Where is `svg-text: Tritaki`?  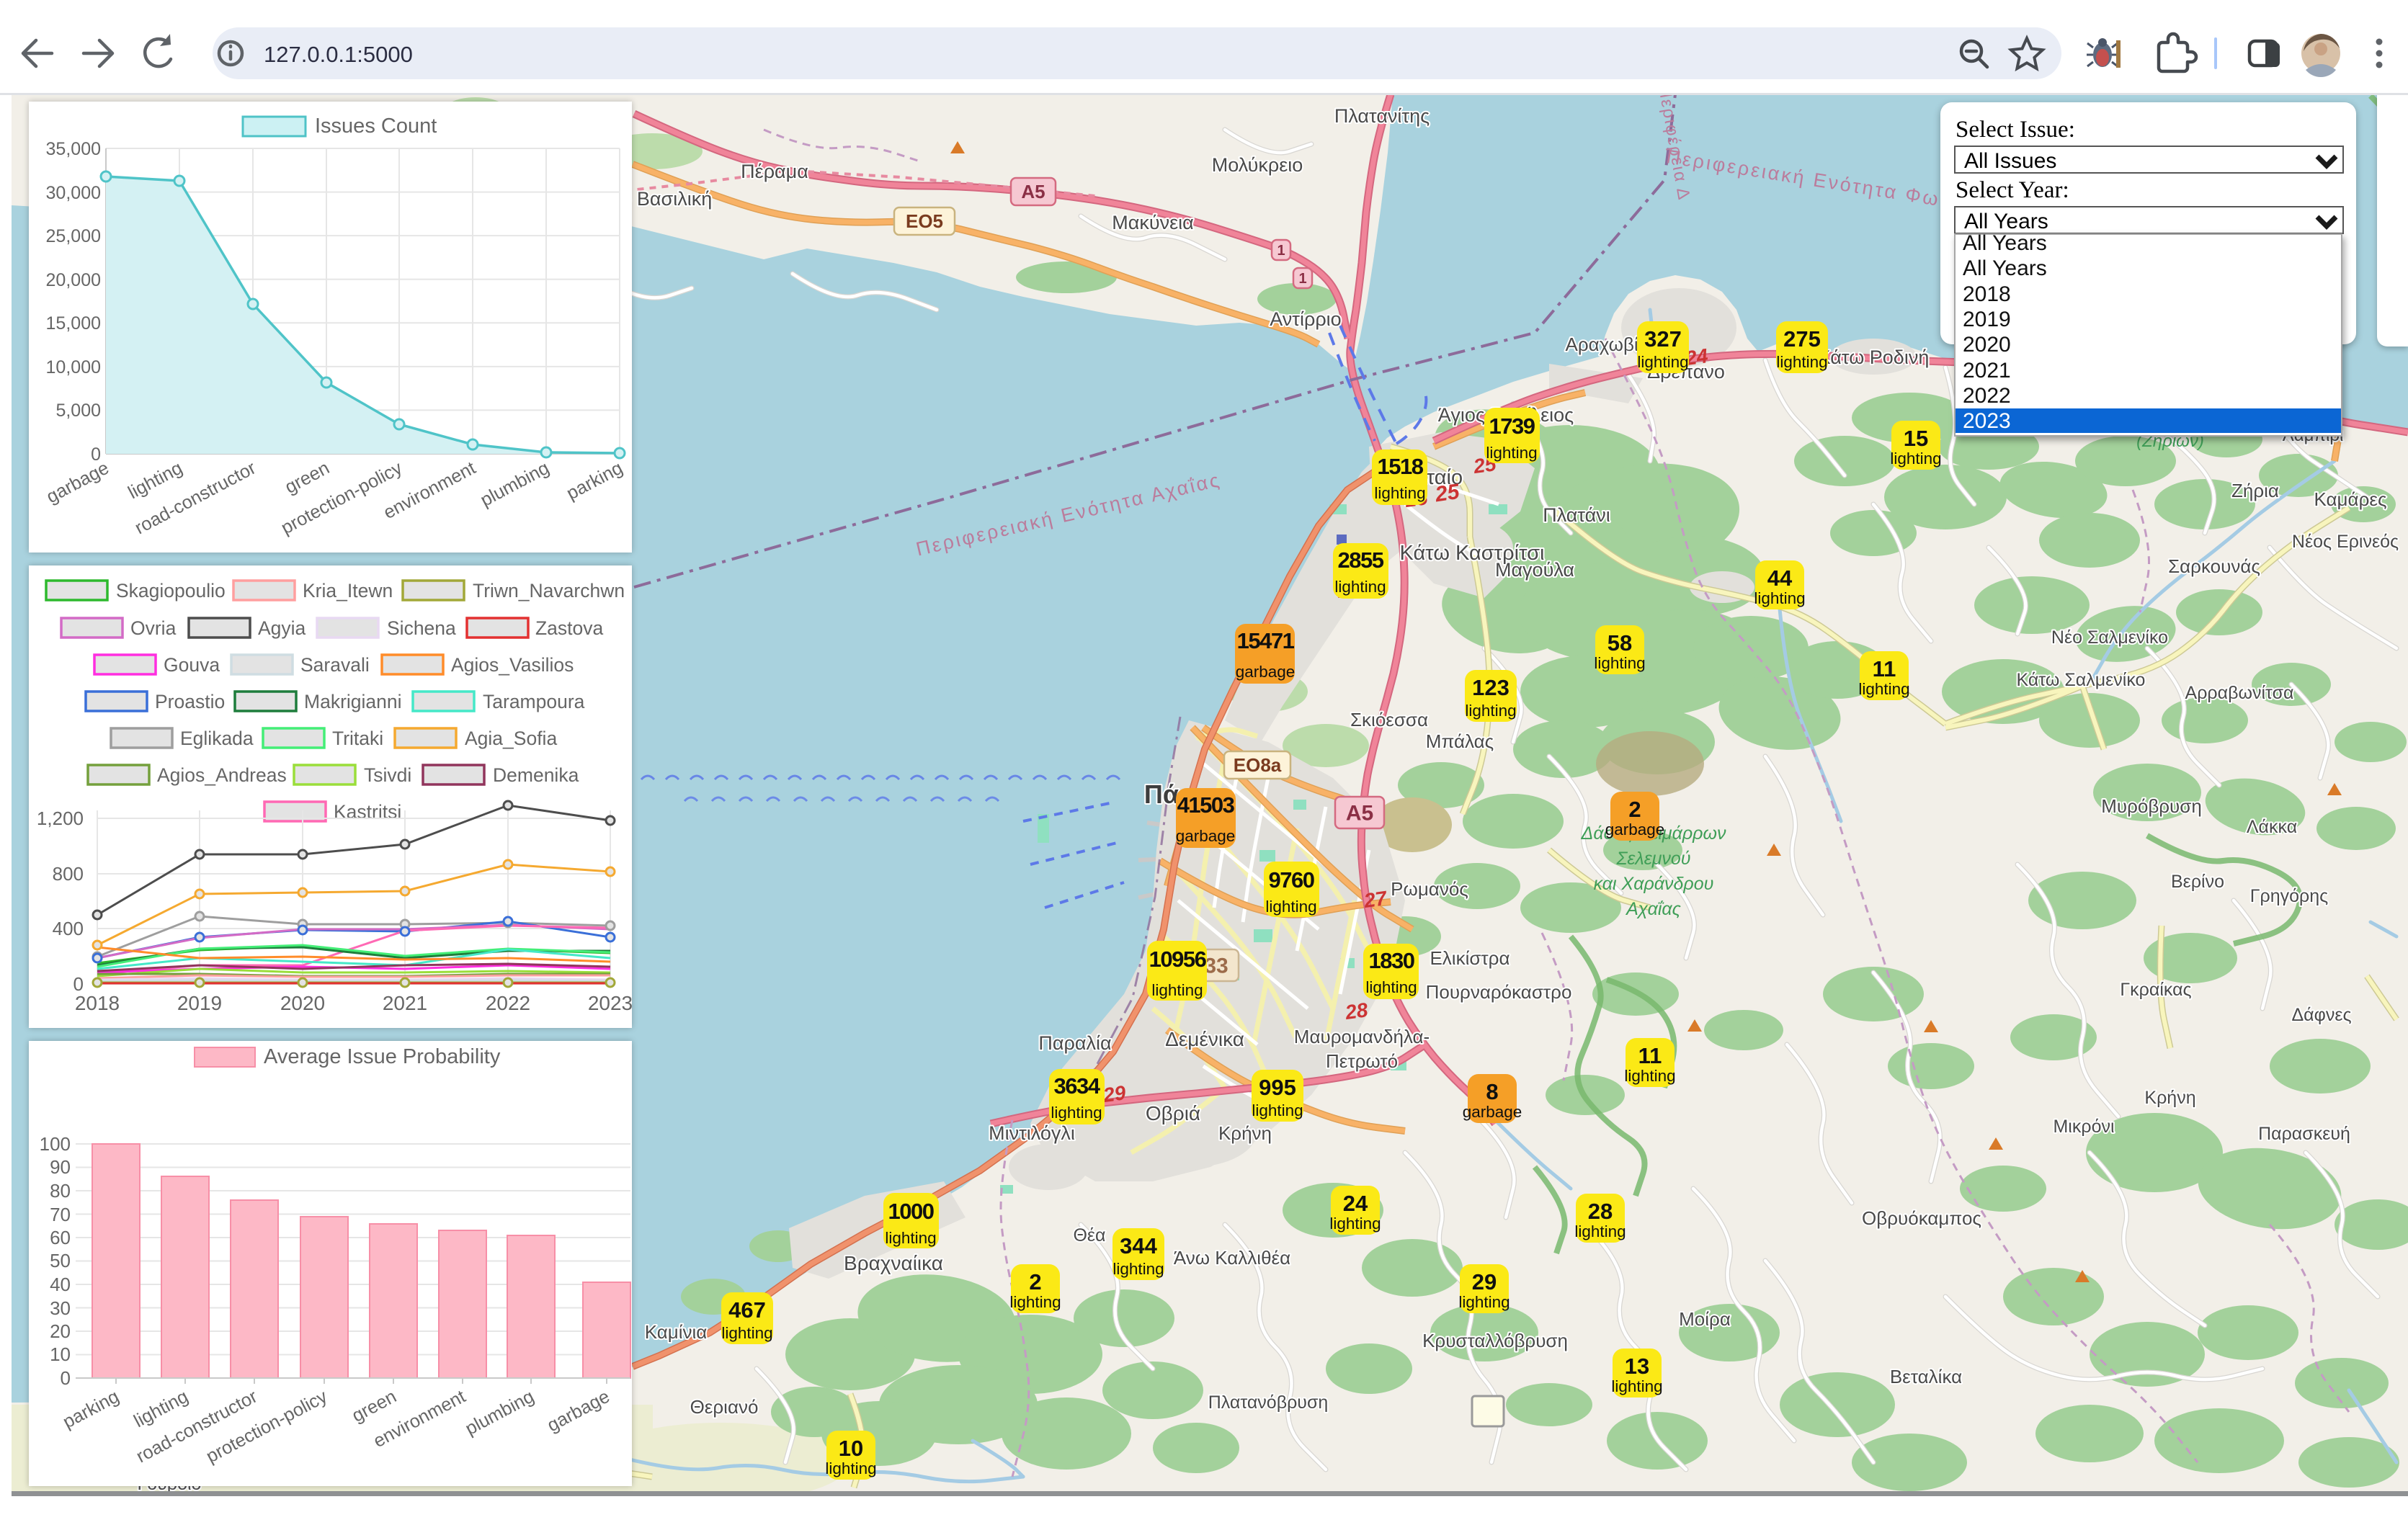 svg-text: Tritaki is located at coordinates (357, 738).